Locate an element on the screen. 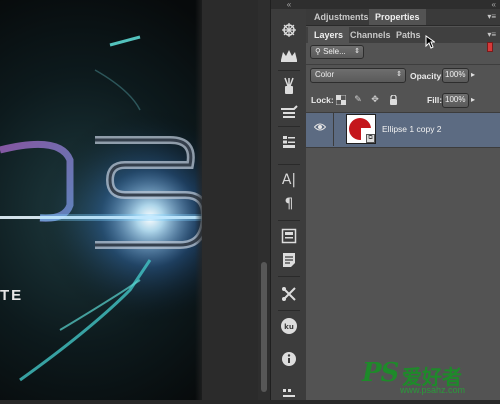  panel-dock: « A| ¶ ku is located at coordinates (289, 200).